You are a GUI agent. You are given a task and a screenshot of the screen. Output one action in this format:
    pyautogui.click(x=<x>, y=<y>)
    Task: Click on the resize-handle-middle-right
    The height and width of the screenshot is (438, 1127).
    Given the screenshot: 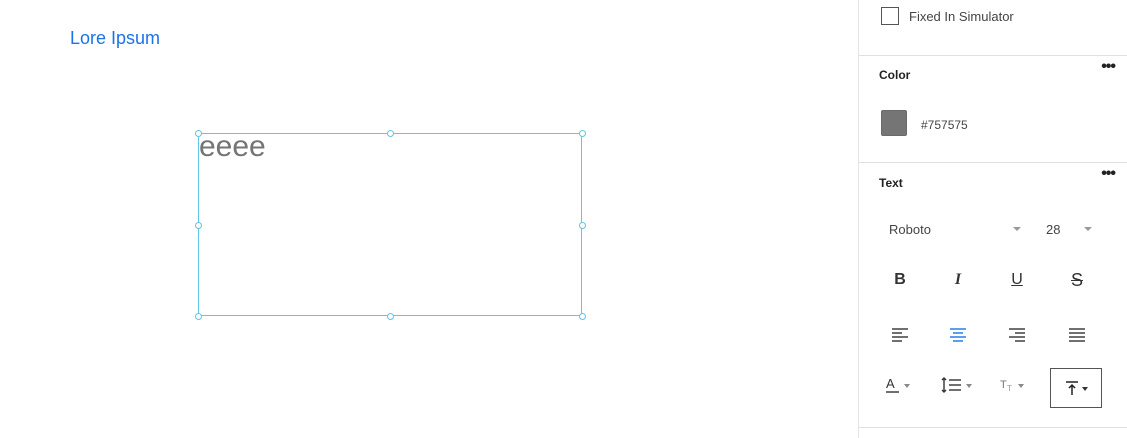 What is the action you would take?
    pyautogui.click(x=582, y=225)
    